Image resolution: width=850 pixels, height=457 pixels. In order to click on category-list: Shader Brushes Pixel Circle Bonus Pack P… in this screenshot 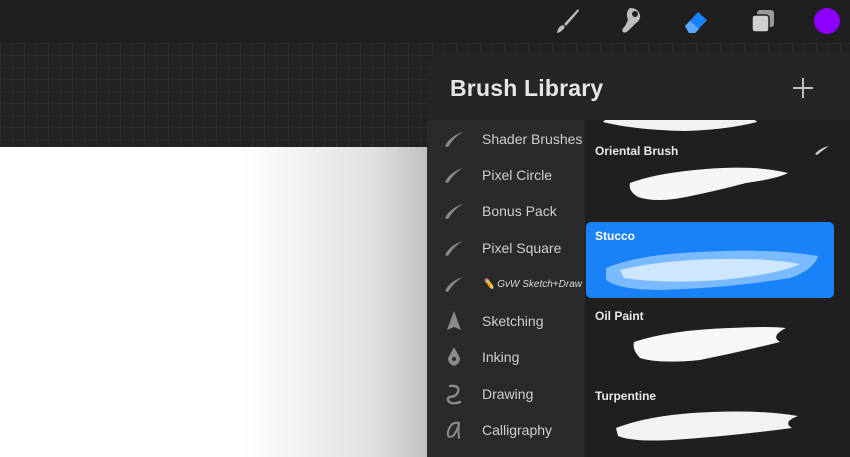, I will do `click(506, 288)`.